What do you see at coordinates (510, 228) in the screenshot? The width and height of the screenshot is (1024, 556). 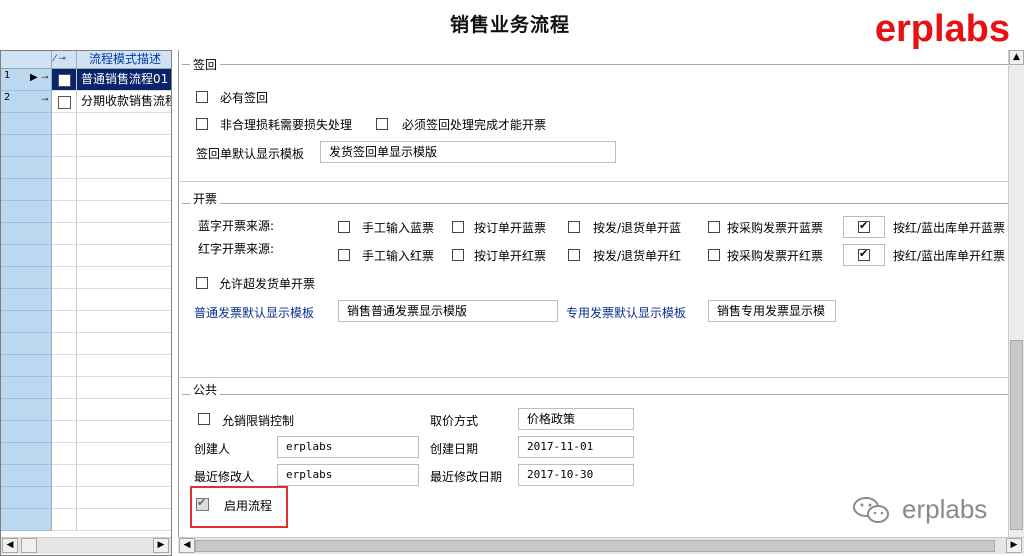 I see `blue-by-order-label: 按订单开蓝票` at bounding box center [510, 228].